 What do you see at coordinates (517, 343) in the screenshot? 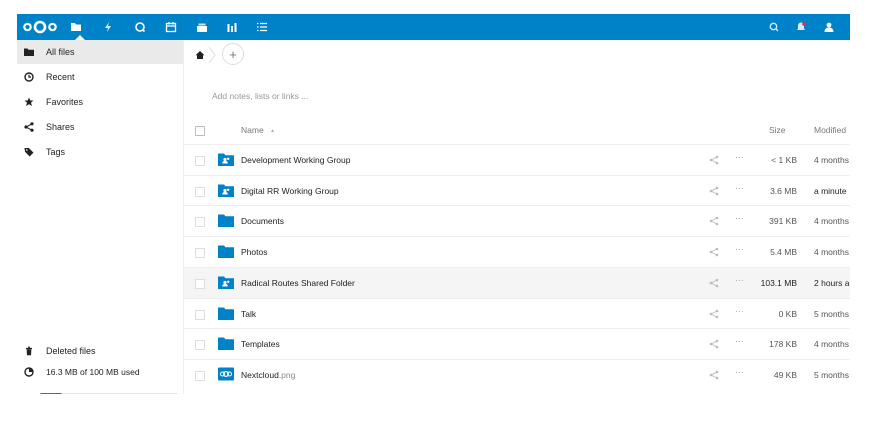
I see `file-row: Templates ··· 178 KB 4 months` at bounding box center [517, 343].